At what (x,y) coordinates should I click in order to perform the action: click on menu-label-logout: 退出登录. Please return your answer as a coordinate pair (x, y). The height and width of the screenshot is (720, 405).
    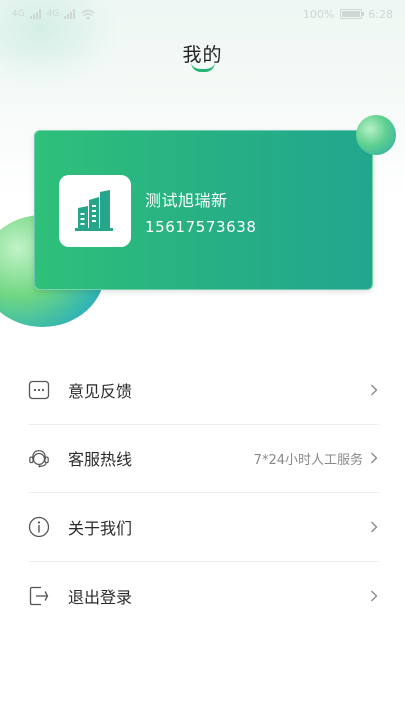
    Looking at the image, I should click on (100, 597).